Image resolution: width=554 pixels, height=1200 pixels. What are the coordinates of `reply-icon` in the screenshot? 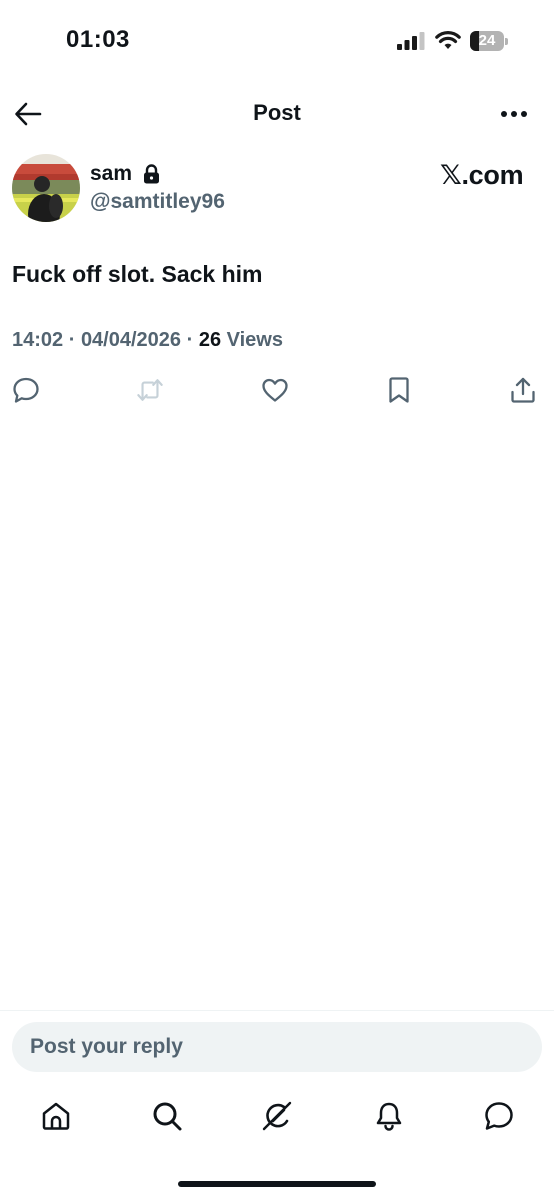 It's located at (26, 390).